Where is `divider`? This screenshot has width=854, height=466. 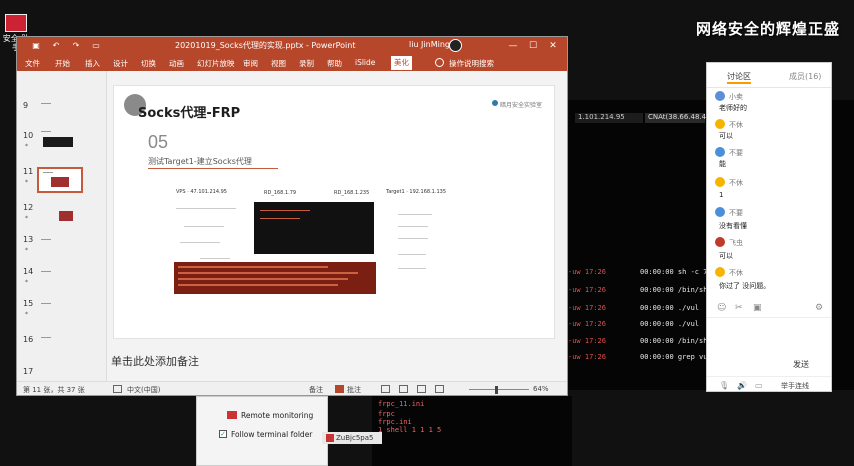
divider is located at coordinates (769, 87).